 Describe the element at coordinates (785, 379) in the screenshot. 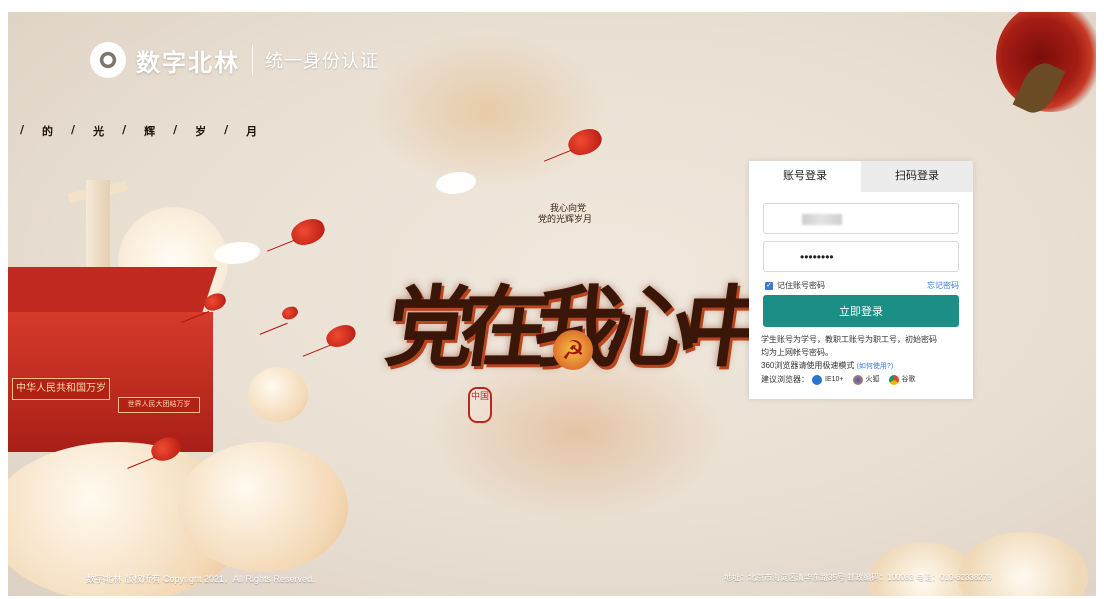

I see `suggest-label: 建议浏览器：` at that location.